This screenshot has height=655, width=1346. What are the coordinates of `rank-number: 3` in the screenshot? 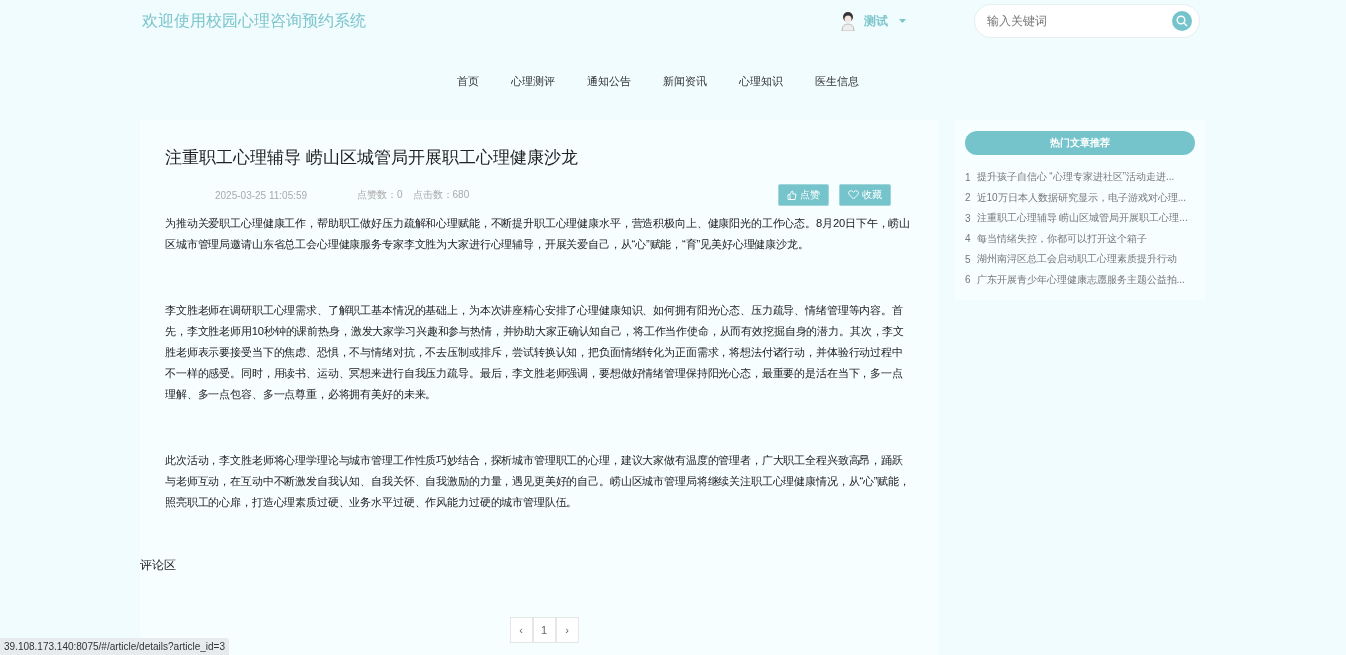 It's located at (968, 218).